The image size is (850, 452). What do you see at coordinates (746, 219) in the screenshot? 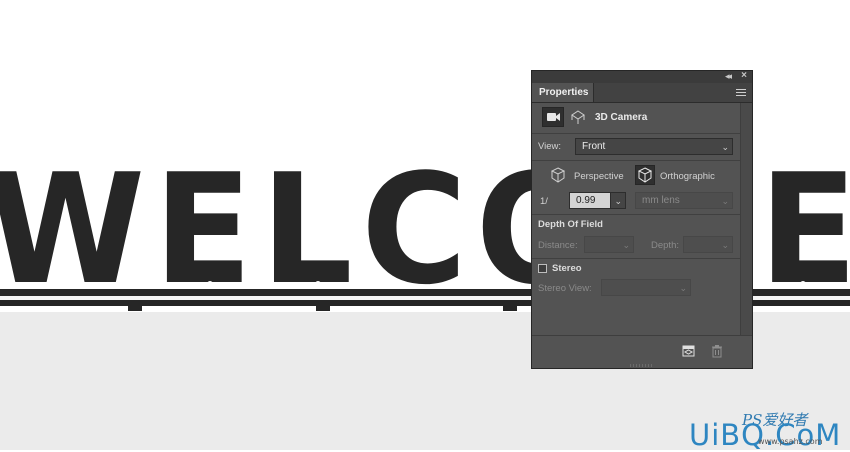
I see `panel-scrollbar` at bounding box center [746, 219].